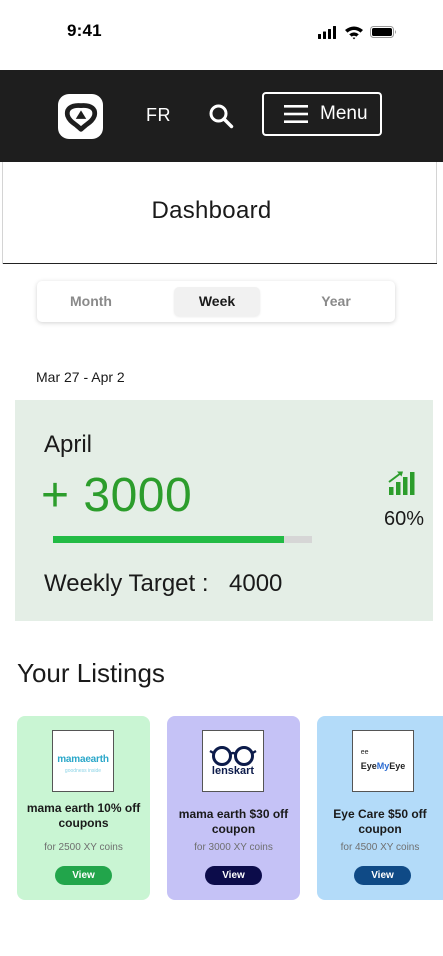  I want to click on summary-amount: + 3000, so click(117, 495).